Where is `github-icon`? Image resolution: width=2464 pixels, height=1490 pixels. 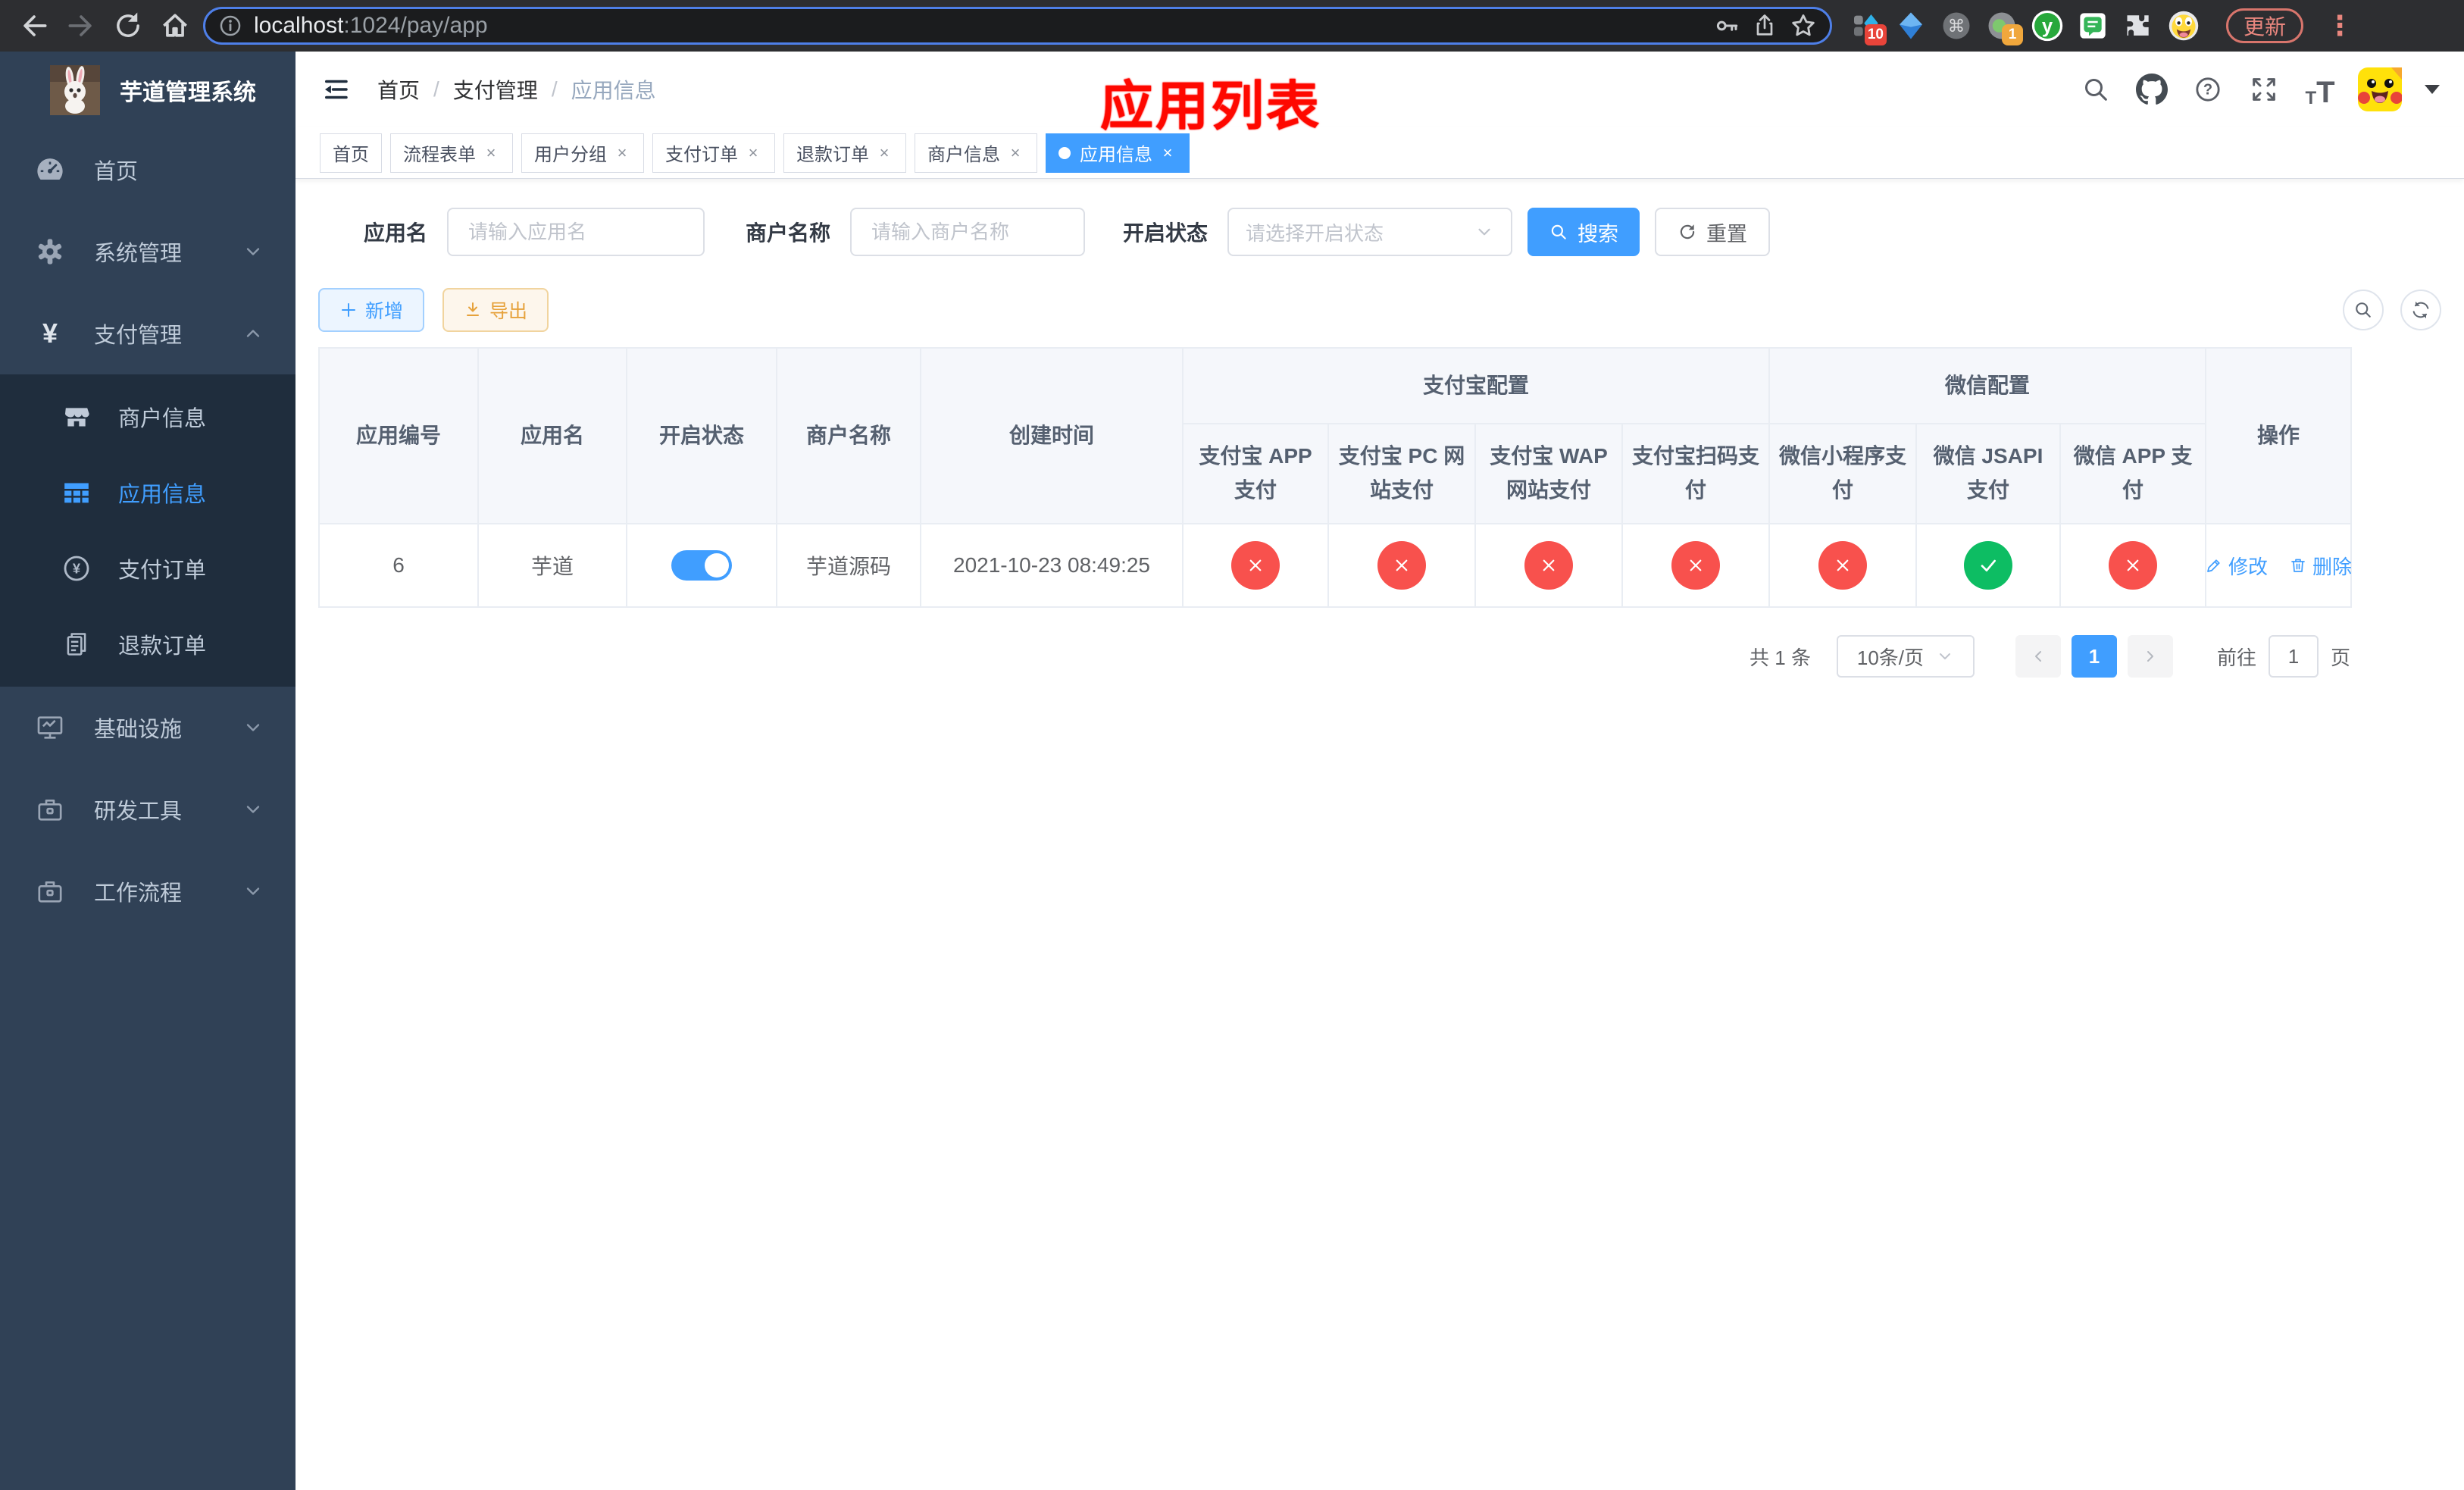
github-icon is located at coordinates (2152, 89).